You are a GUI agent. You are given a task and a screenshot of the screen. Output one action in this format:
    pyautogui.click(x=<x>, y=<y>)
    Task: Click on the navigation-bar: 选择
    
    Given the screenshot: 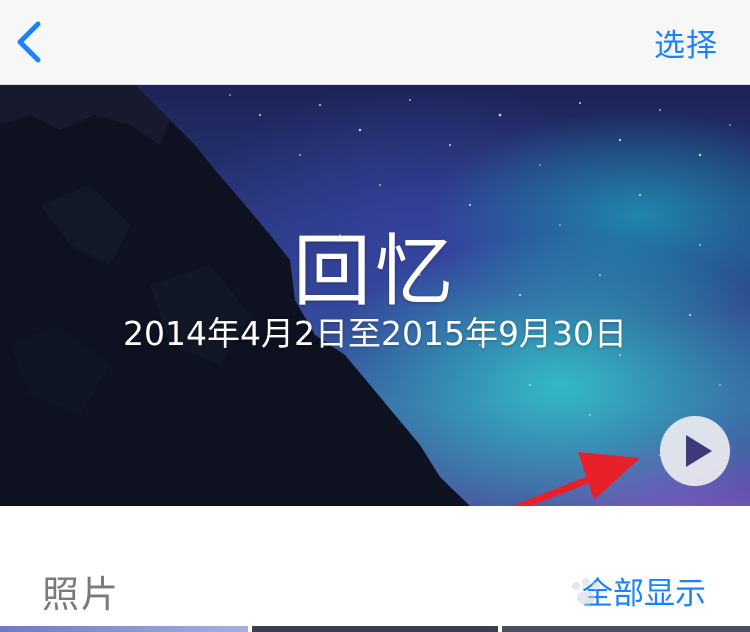 What is the action you would take?
    pyautogui.click(x=375, y=42)
    